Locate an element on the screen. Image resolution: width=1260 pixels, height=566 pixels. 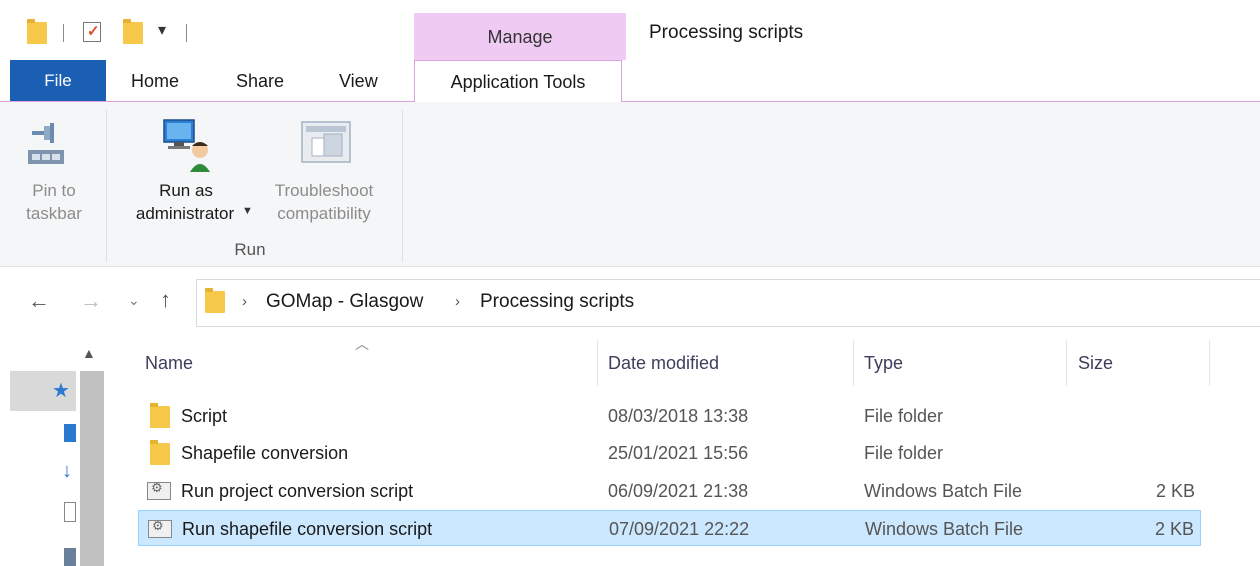
nav-pane-scrollbar is located at coordinates (92, 468).